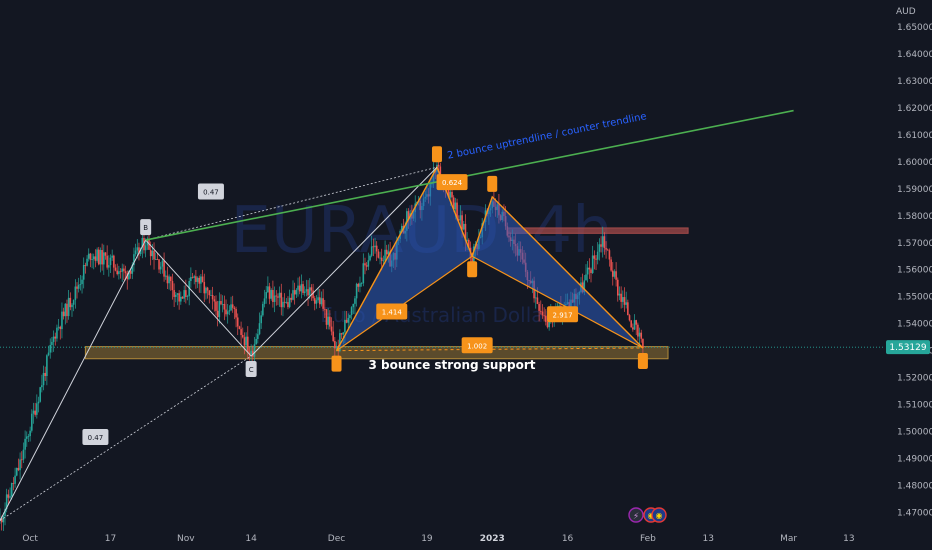  Describe the element at coordinates (788, 539) in the screenshot. I see `time-tick-label: Mar` at that location.